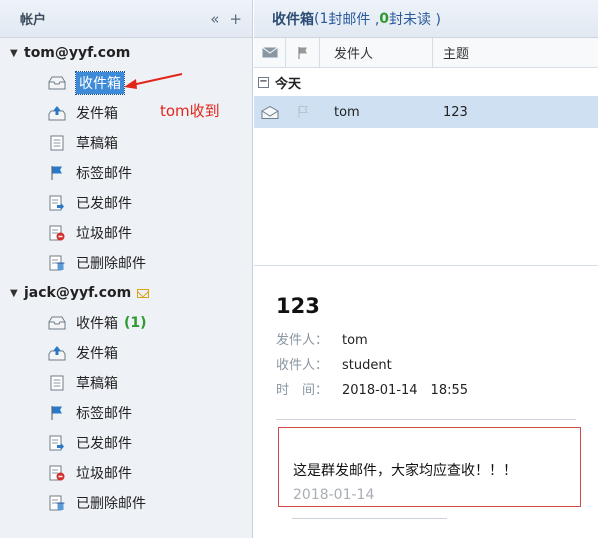 This screenshot has width=598, height=538. I want to click on account-name: tom@yyf.com, so click(77, 53).